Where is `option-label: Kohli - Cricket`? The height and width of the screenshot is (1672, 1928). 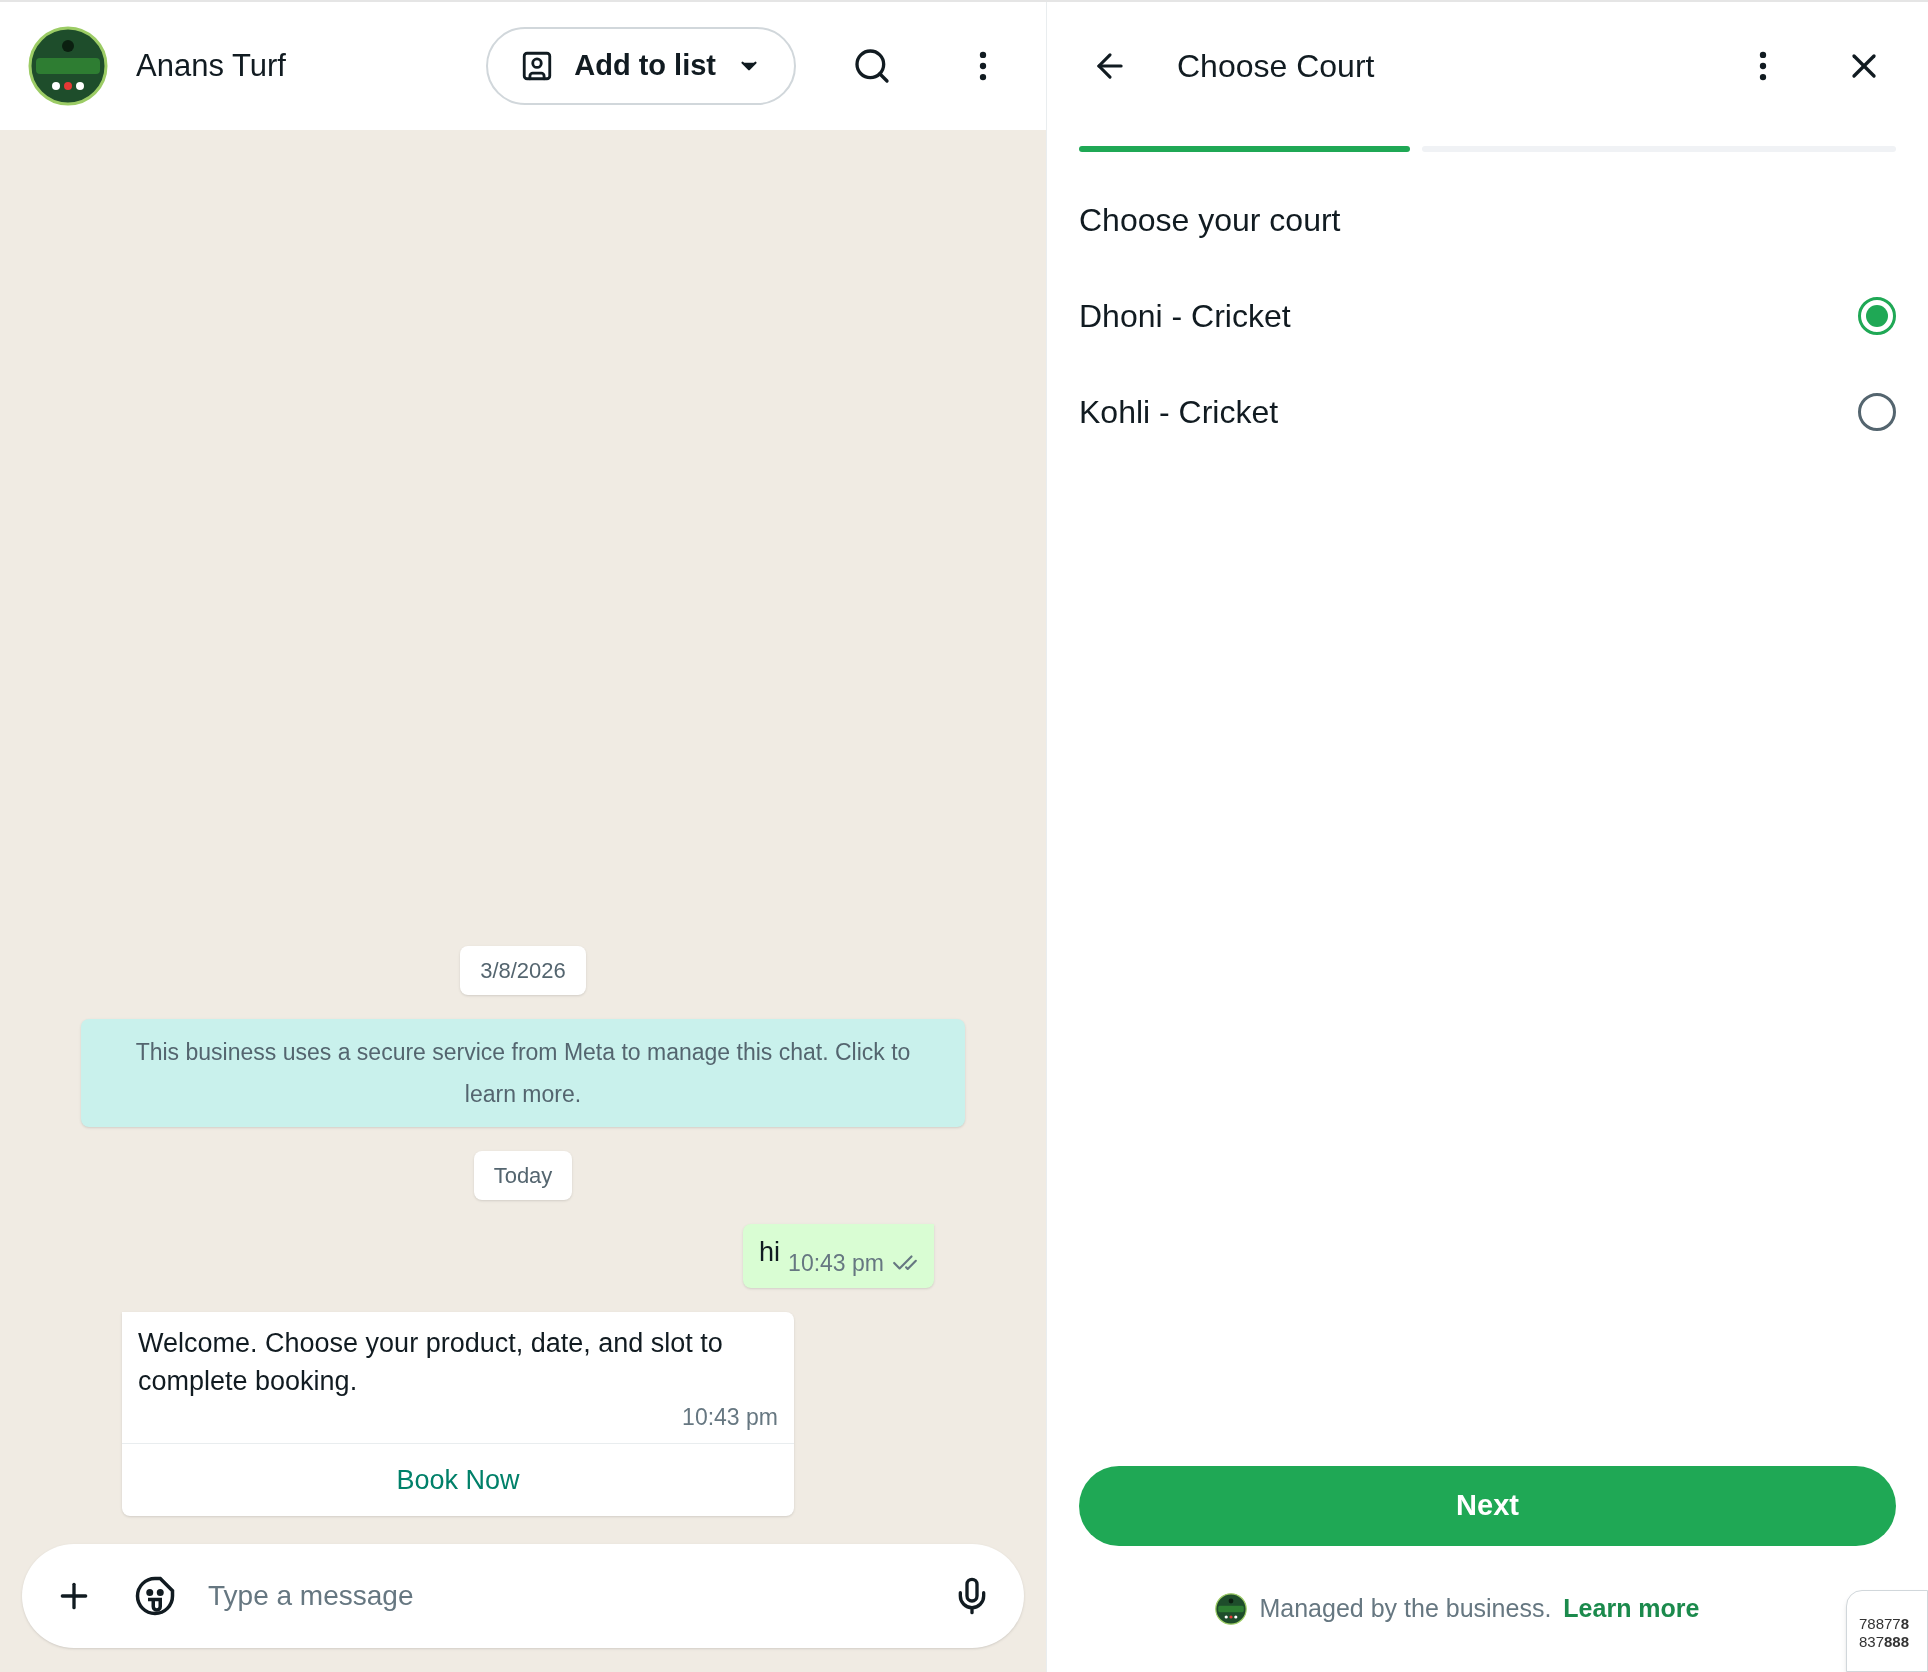
option-label: Kohli - Cricket is located at coordinates (1179, 412).